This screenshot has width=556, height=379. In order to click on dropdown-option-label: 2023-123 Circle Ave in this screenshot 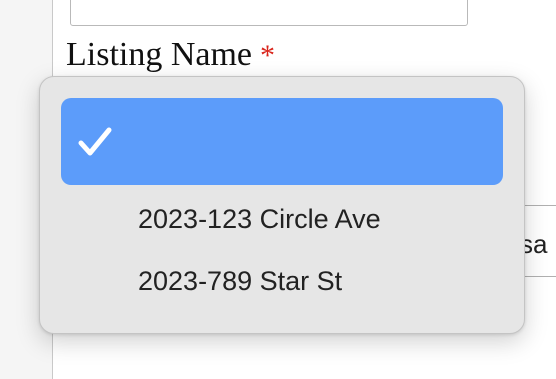, I will do `click(259, 218)`.